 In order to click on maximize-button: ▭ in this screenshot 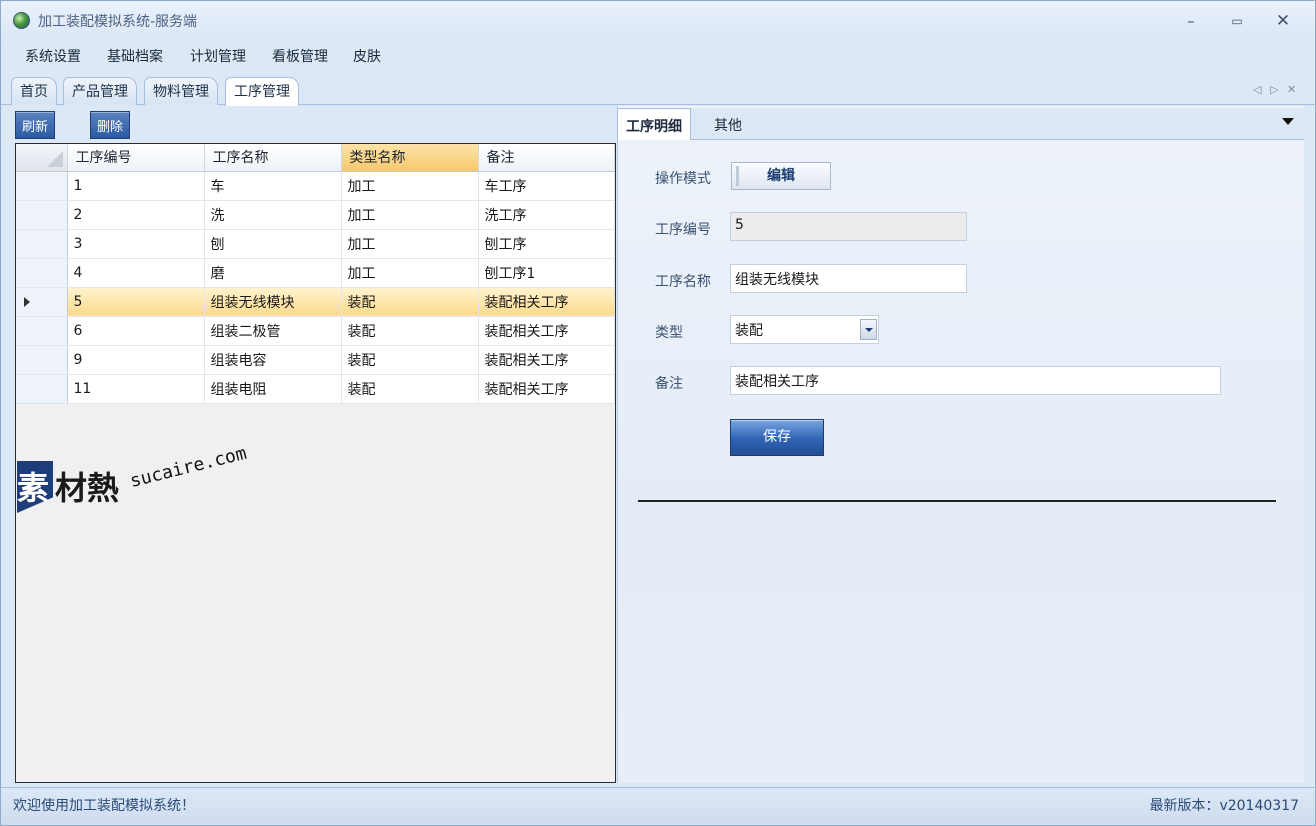, I will do `click(1237, 21)`.